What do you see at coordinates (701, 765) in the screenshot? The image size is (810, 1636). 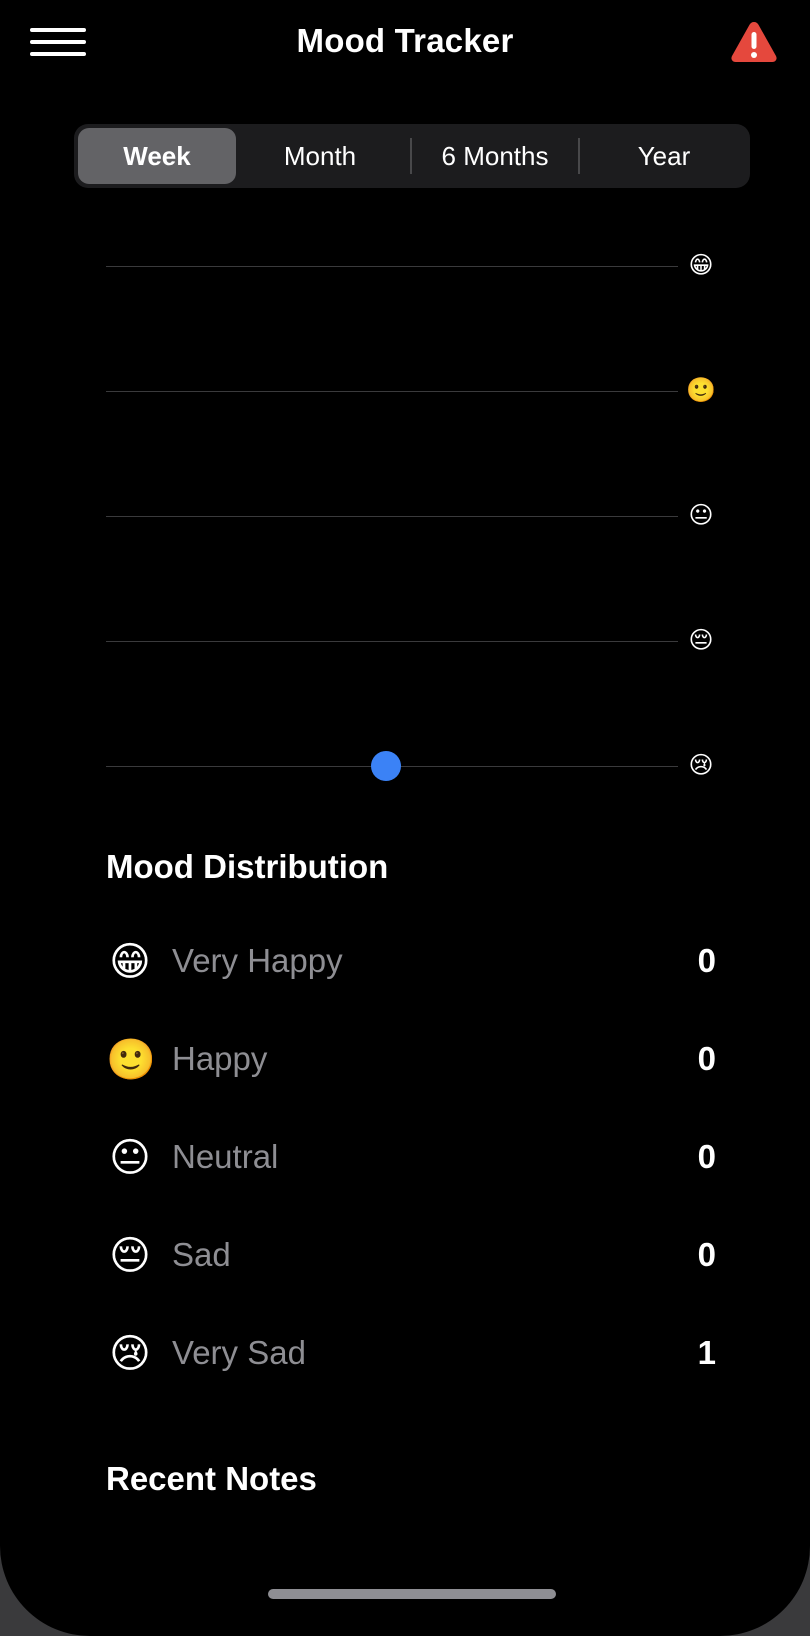 I see `y-axis-very-sad-emoji-icon: 😢` at bounding box center [701, 765].